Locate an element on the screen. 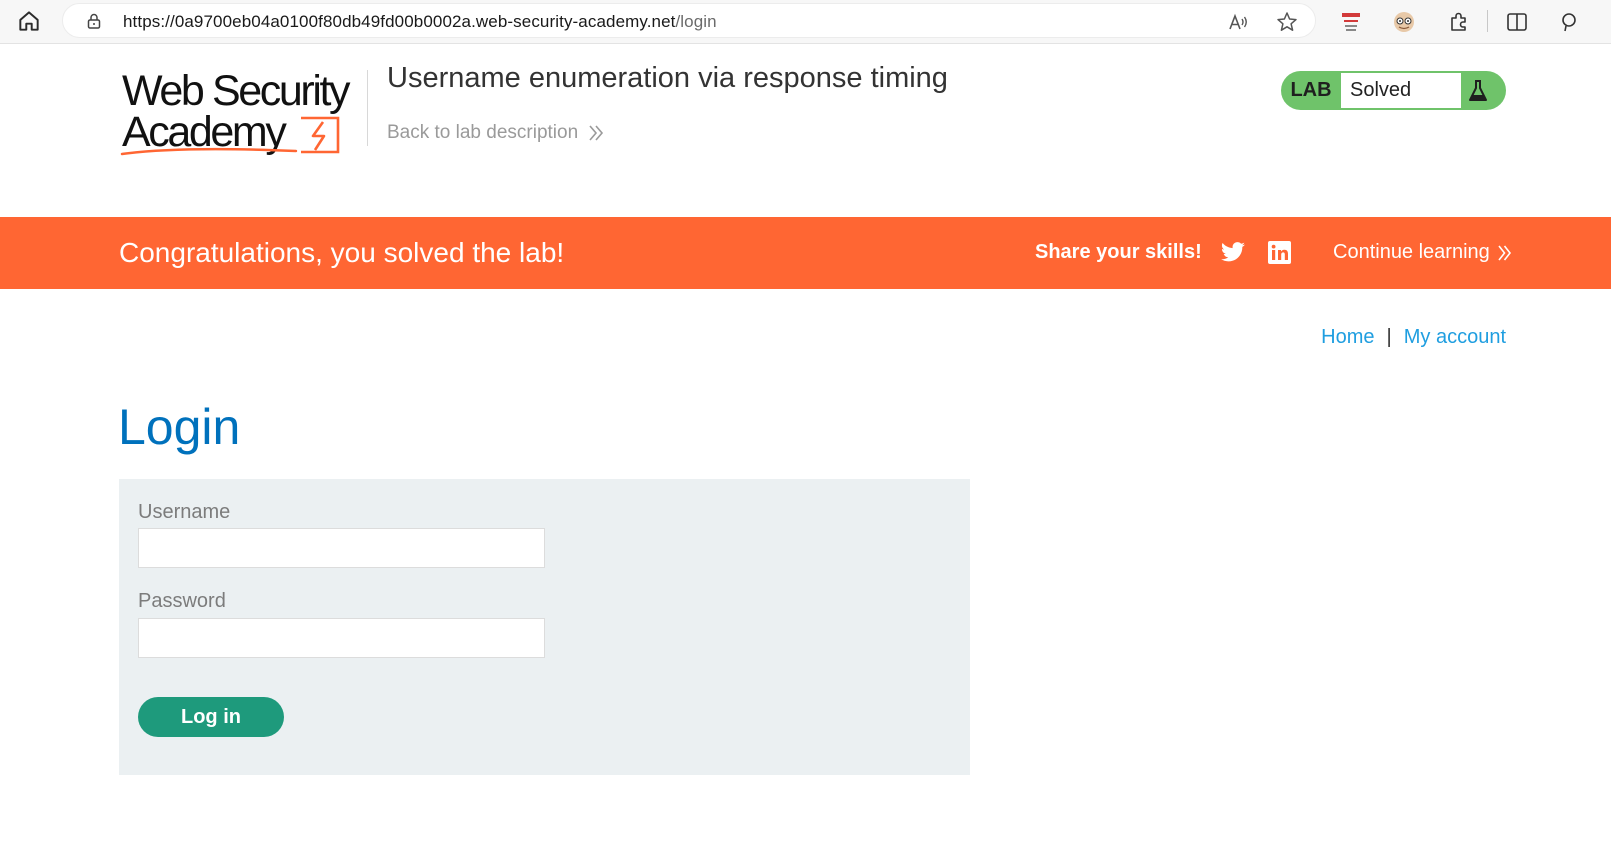  continue-learning-link: Continue learning is located at coordinates (1422, 252).